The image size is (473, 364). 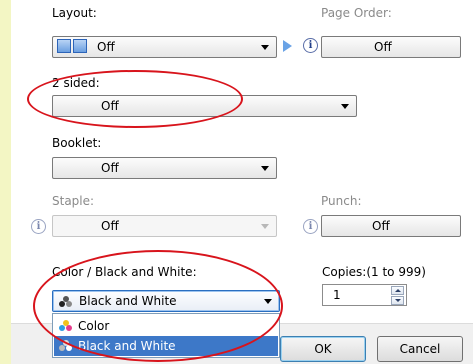 What do you see at coordinates (128, 301) in the screenshot?
I see `color-mode-value: Black and White` at bounding box center [128, 301].